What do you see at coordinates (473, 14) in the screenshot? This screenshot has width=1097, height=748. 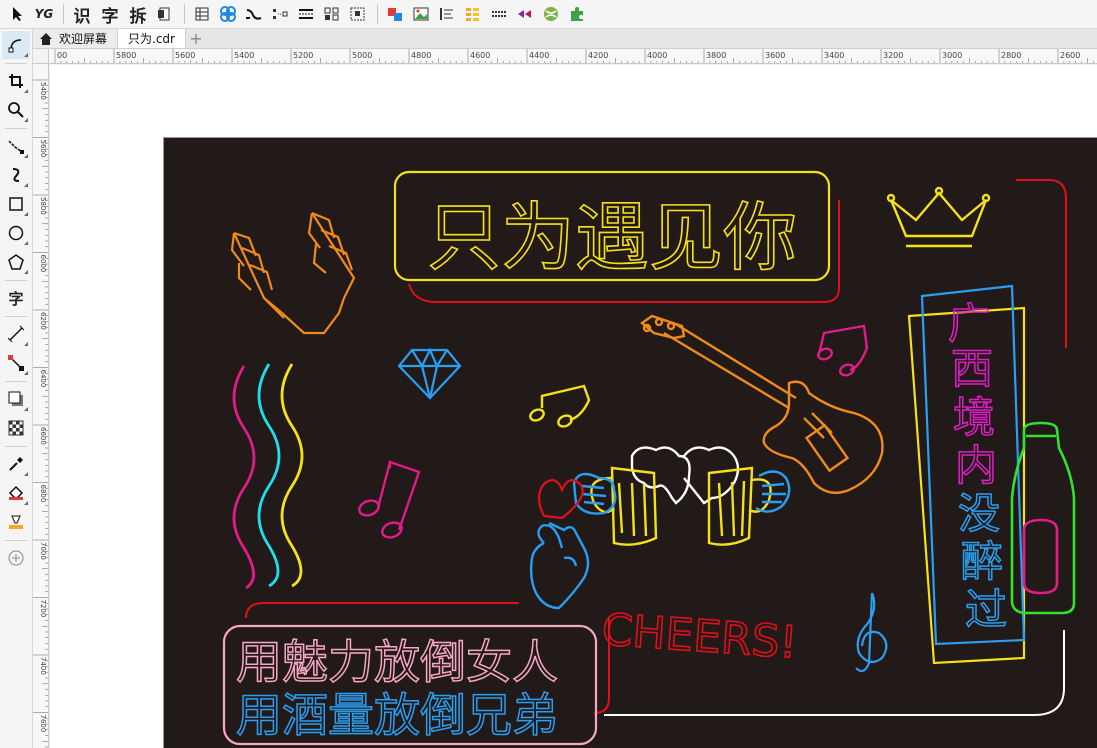 I see `list-icon` at bounding box center [473, 14].